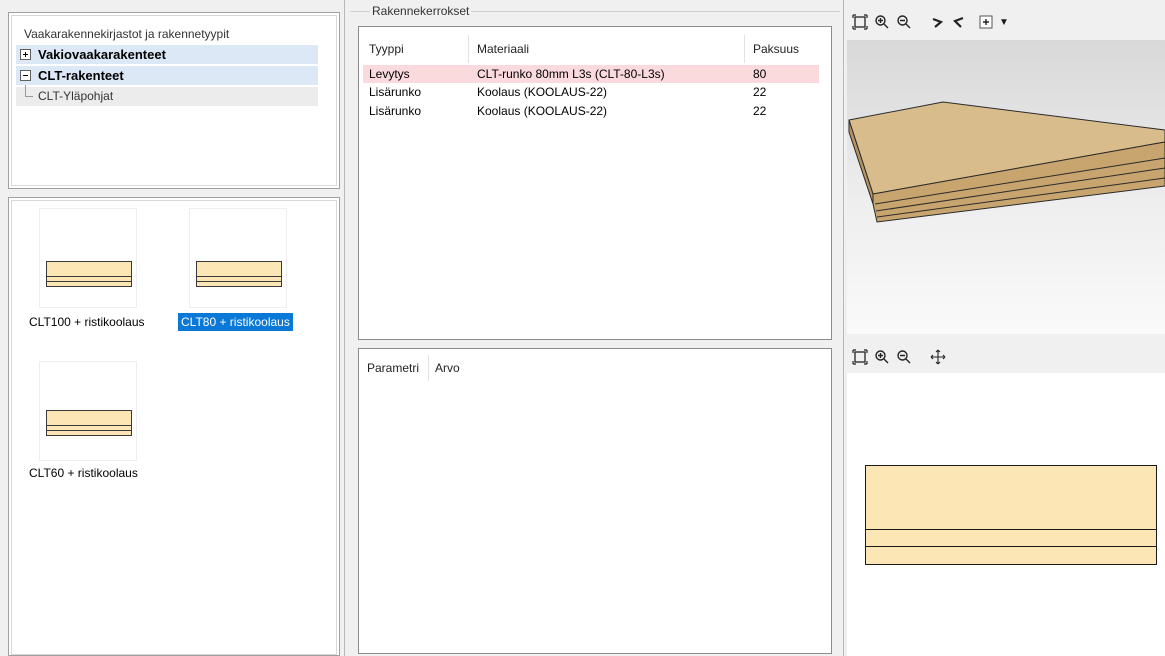 The image size is (1165, 656). I want to click on cell-thickness: 80, so click(760, 74).